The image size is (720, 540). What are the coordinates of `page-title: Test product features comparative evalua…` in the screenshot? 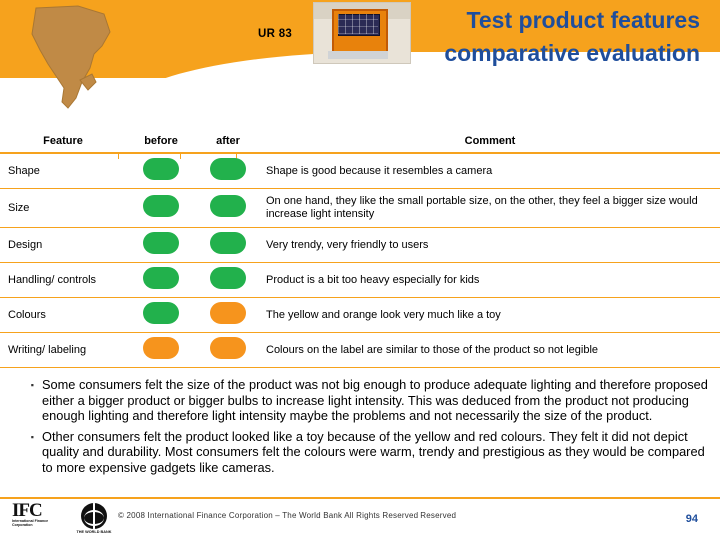 It's located at (480, 37).